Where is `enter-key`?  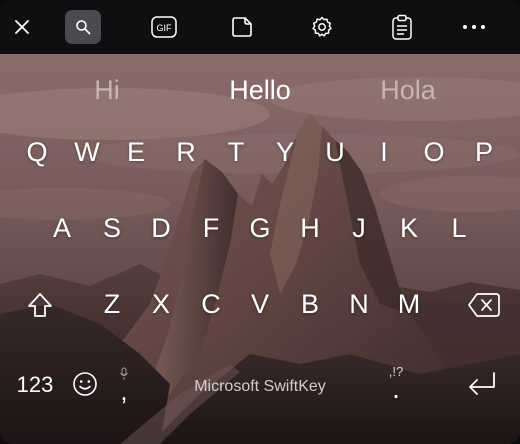 enter-key is located at coordinates (482, 384).